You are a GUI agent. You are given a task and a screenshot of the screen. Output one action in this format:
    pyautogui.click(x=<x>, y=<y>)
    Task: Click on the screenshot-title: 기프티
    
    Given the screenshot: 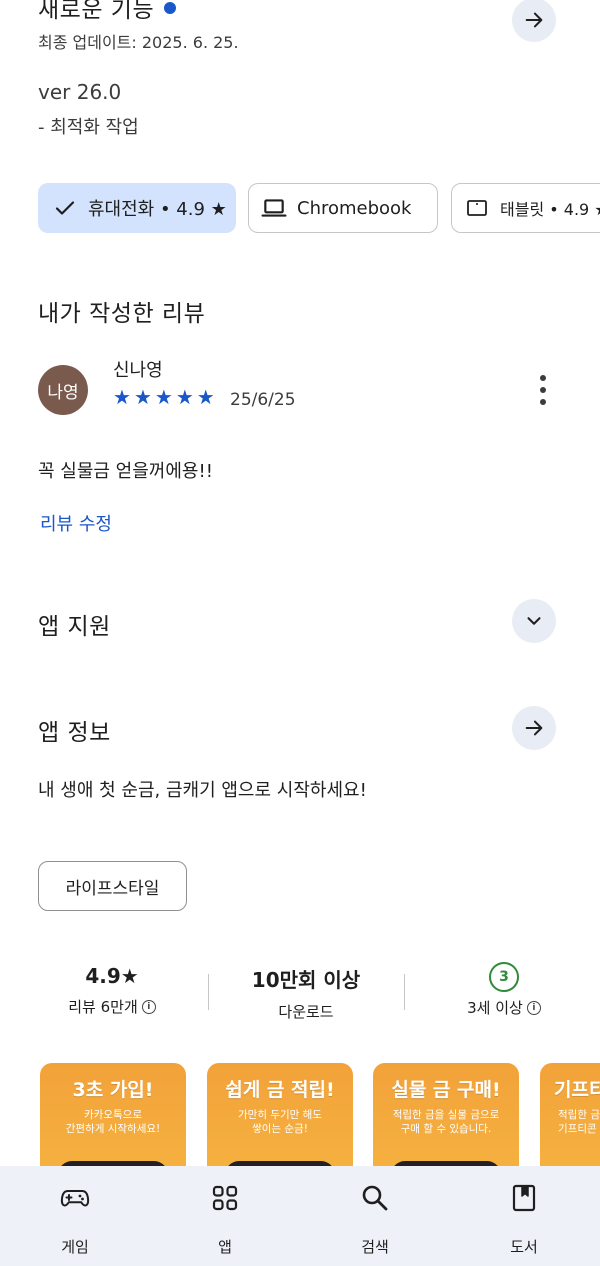 What is the action you would take?
    pyautogui.click(x=577, y=1090)
    